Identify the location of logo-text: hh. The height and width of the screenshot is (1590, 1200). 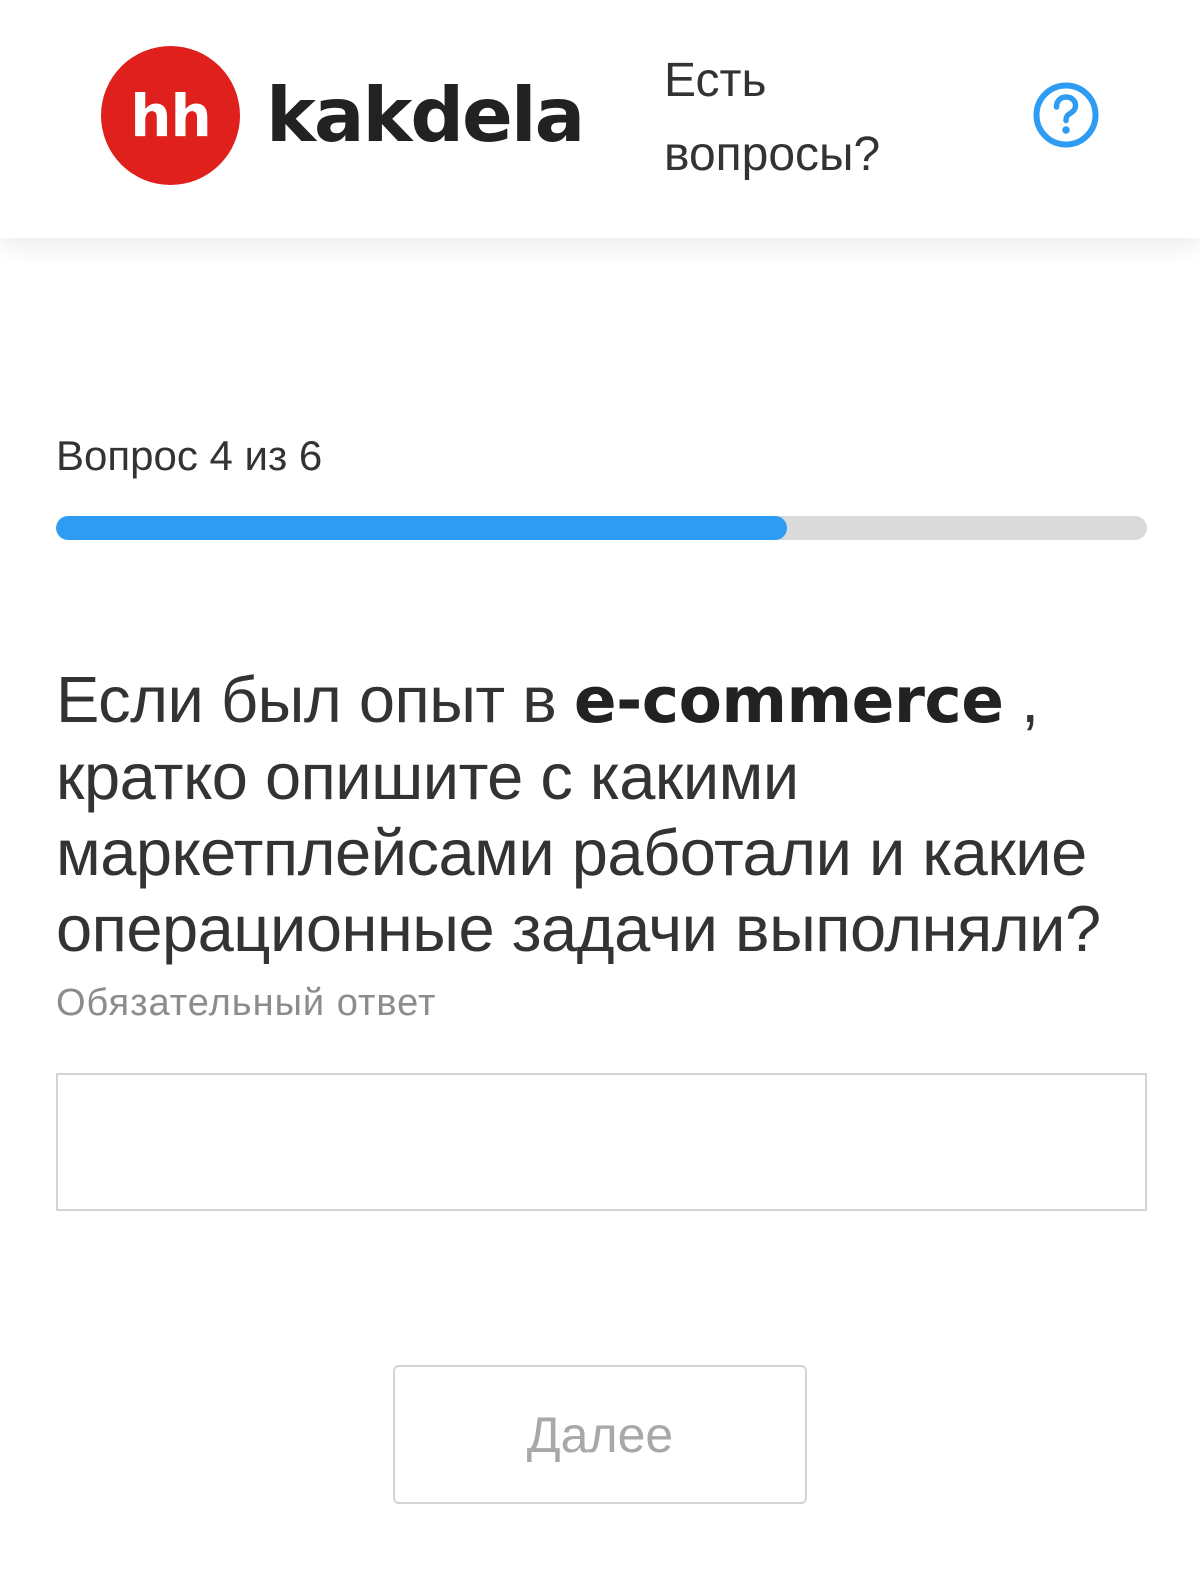
(171, 115).